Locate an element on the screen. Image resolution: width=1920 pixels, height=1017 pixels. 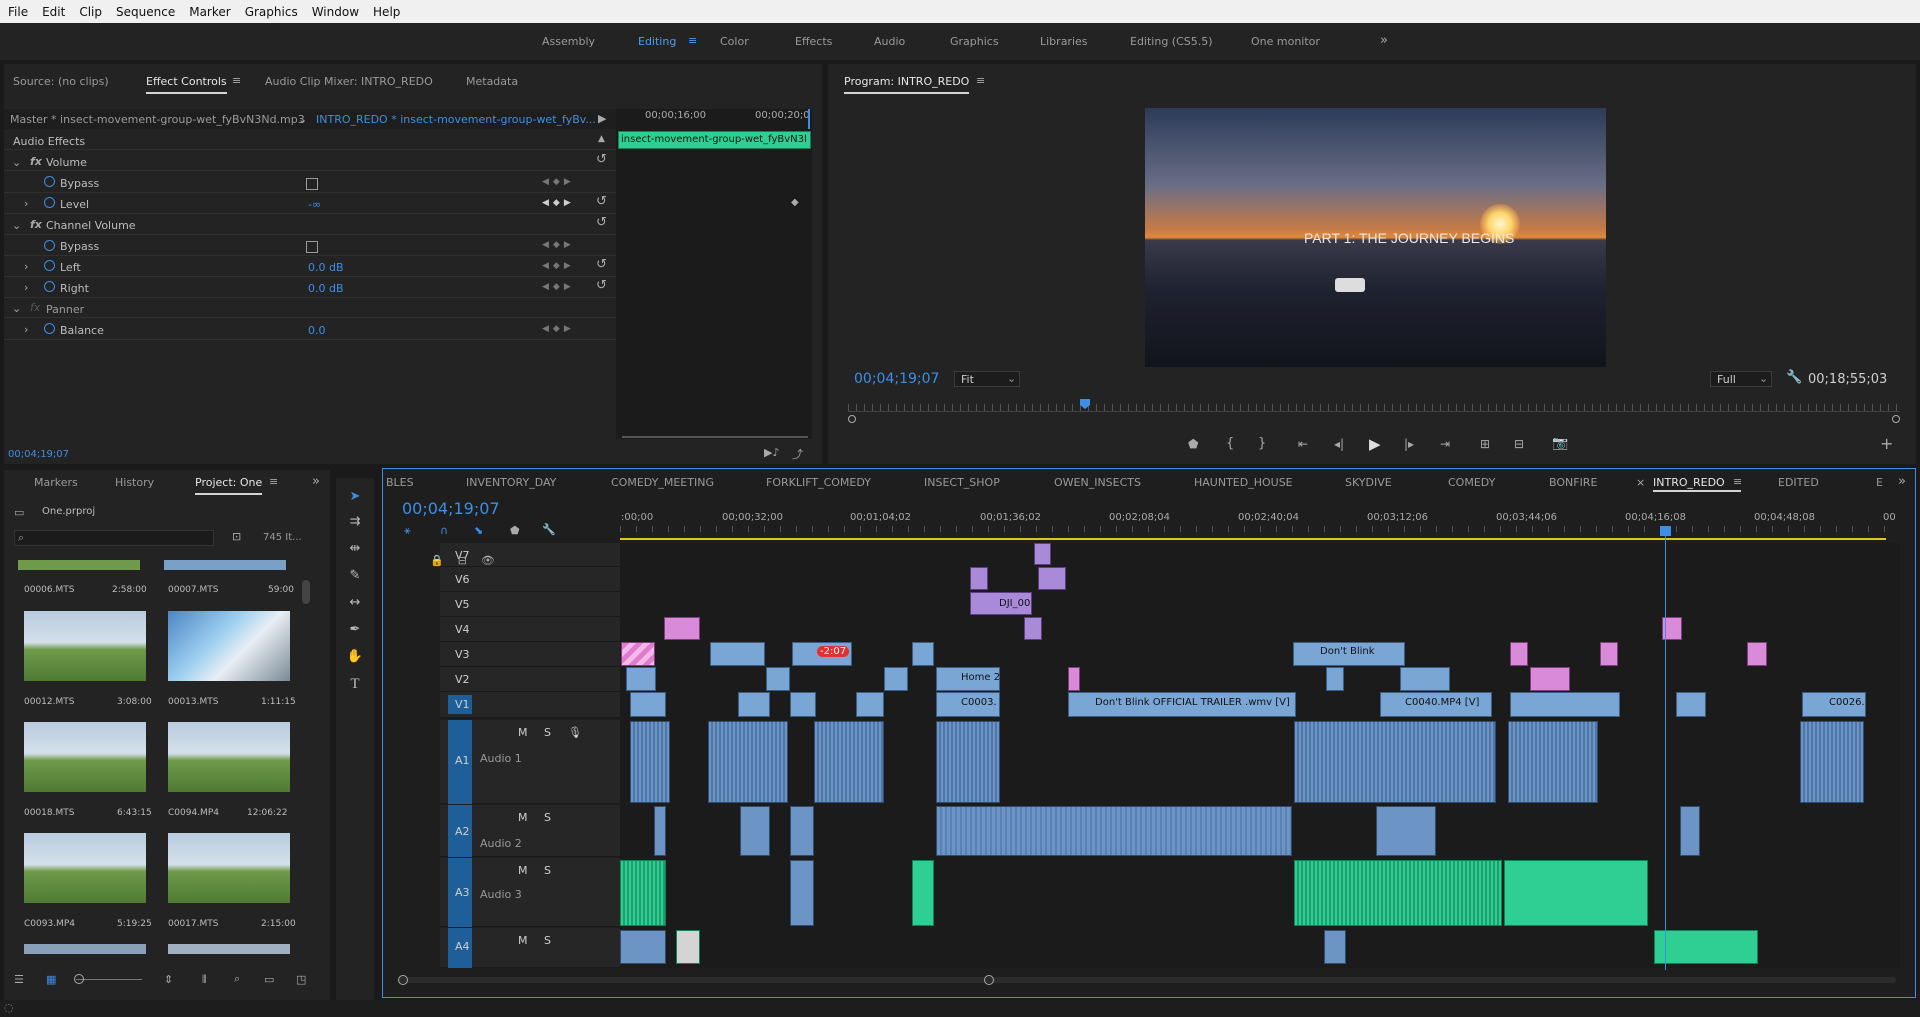
sequence-tab: SKYDIVE is located at coordinates (1368, 482).